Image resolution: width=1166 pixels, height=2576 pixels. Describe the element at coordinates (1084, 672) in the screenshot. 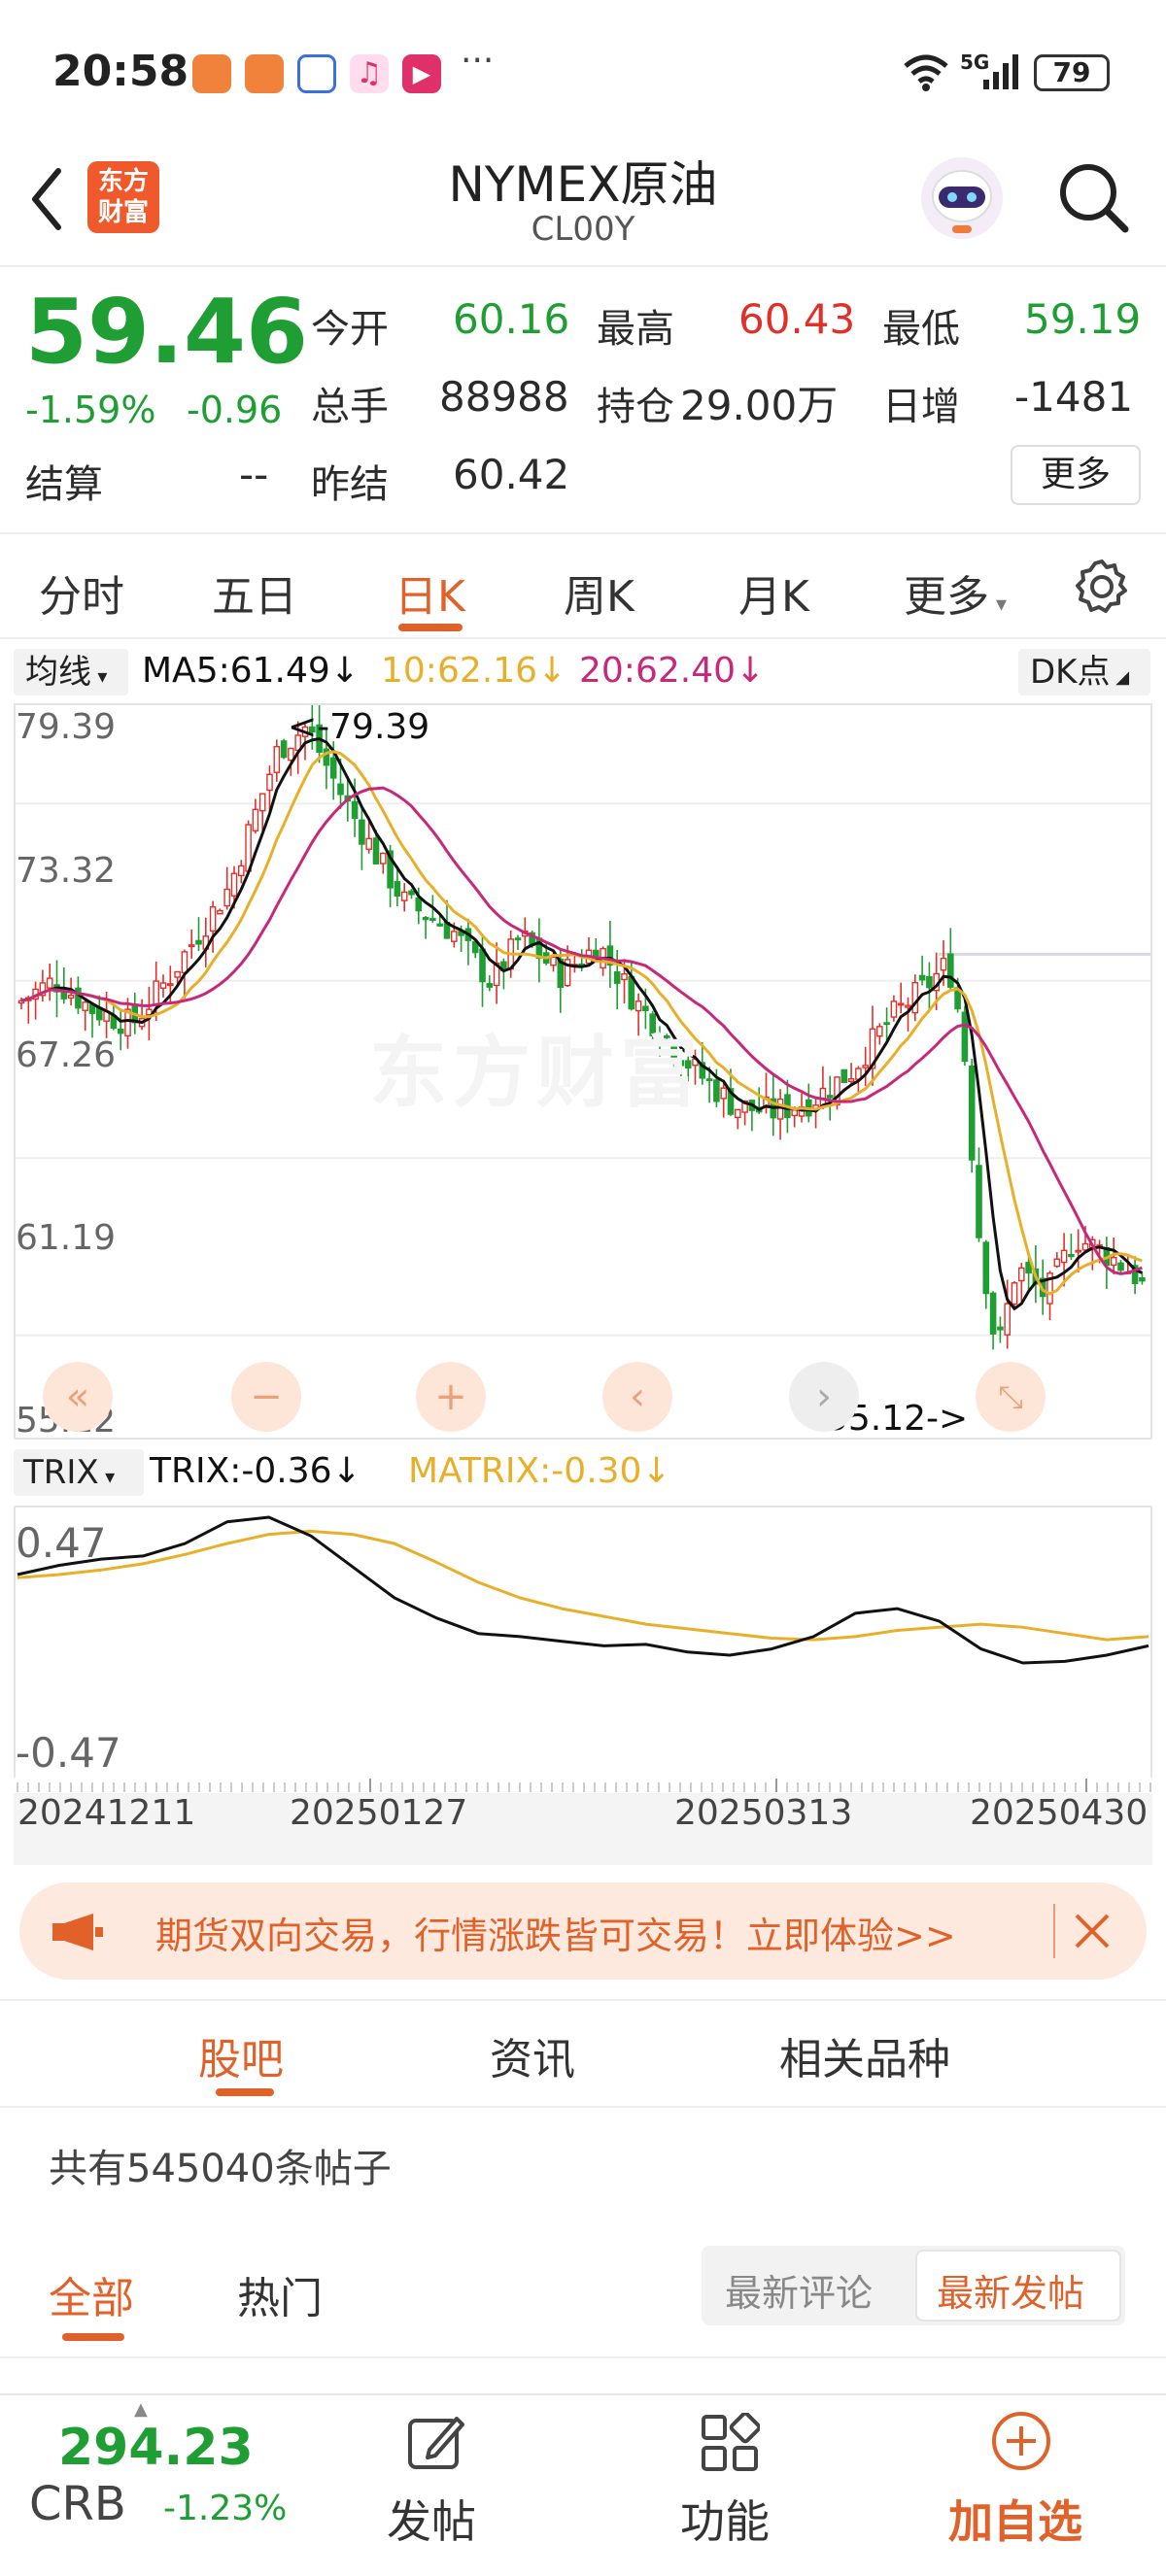

I see `dk-point-button: DK点 ◢` at that location.